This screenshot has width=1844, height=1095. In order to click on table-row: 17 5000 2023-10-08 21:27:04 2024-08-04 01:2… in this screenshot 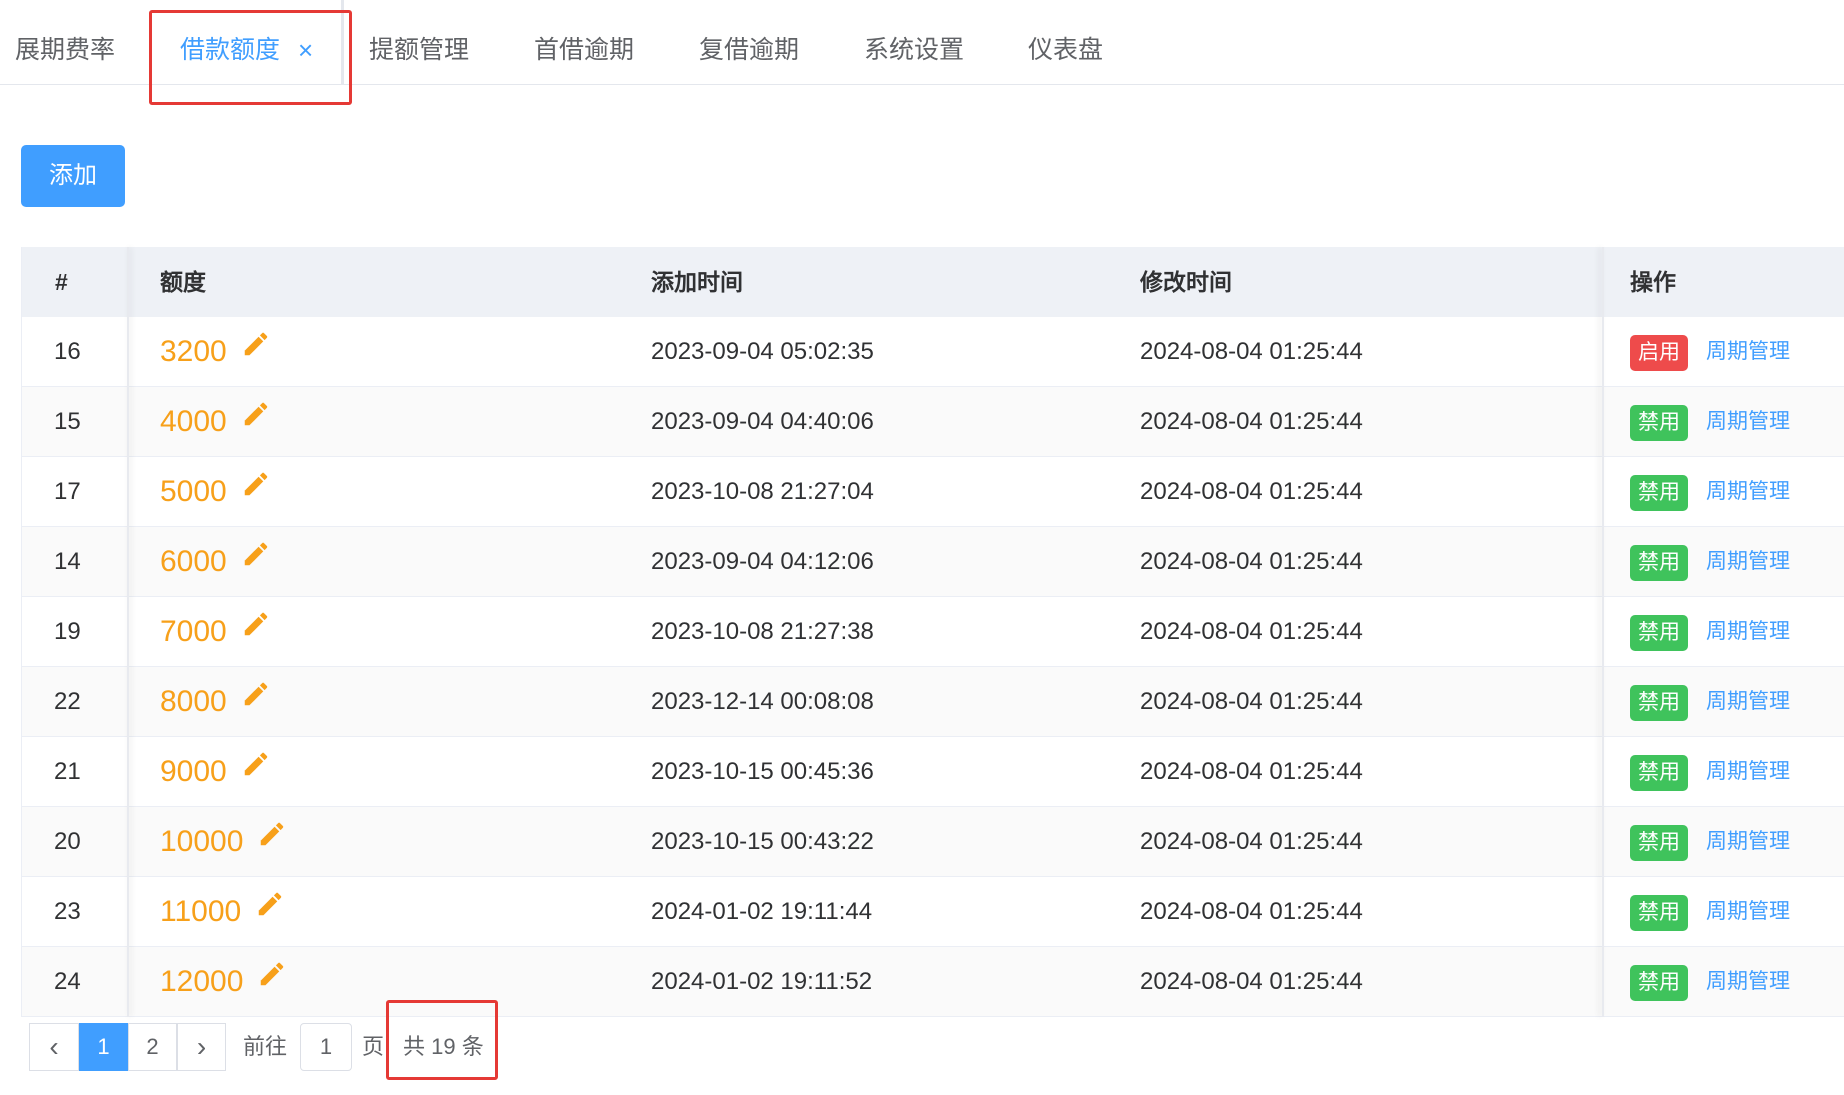, I will do `click(932, 492)`.